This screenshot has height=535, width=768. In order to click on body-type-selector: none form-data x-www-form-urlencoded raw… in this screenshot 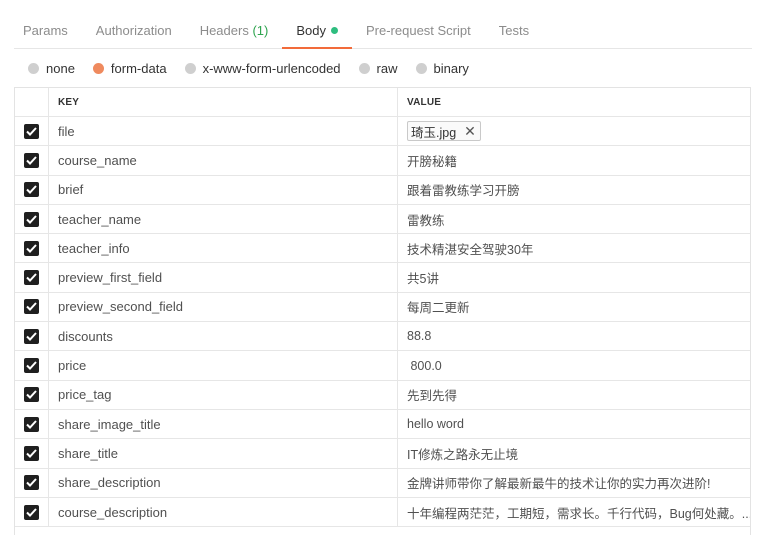, I will do `click(257, 68)`.